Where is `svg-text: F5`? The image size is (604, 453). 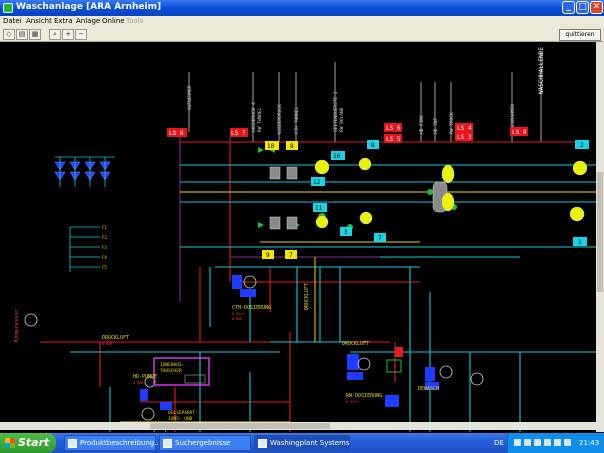 svg-text: F5 is located at coordinates (104, 267).